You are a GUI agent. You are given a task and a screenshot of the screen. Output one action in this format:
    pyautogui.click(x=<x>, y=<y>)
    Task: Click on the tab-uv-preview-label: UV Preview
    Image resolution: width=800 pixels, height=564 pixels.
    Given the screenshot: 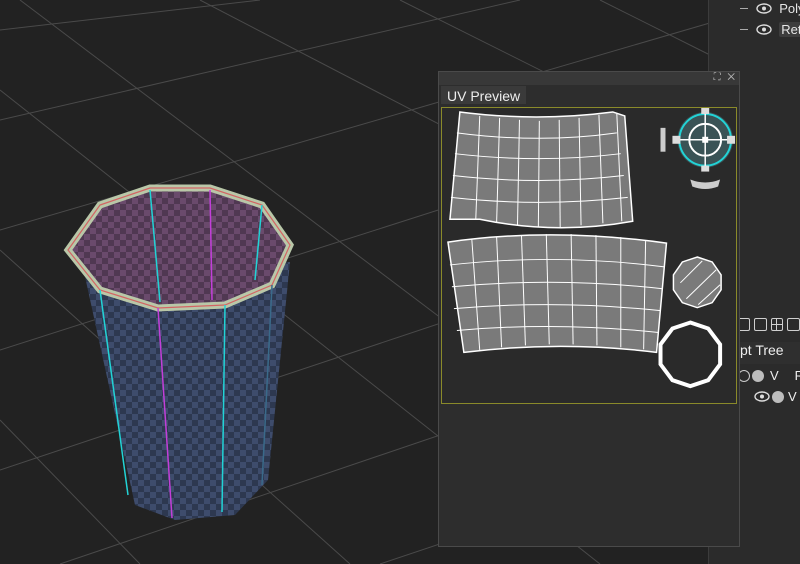 What is the action you would take?
    pyautogui.click(x=484, y=96)
    